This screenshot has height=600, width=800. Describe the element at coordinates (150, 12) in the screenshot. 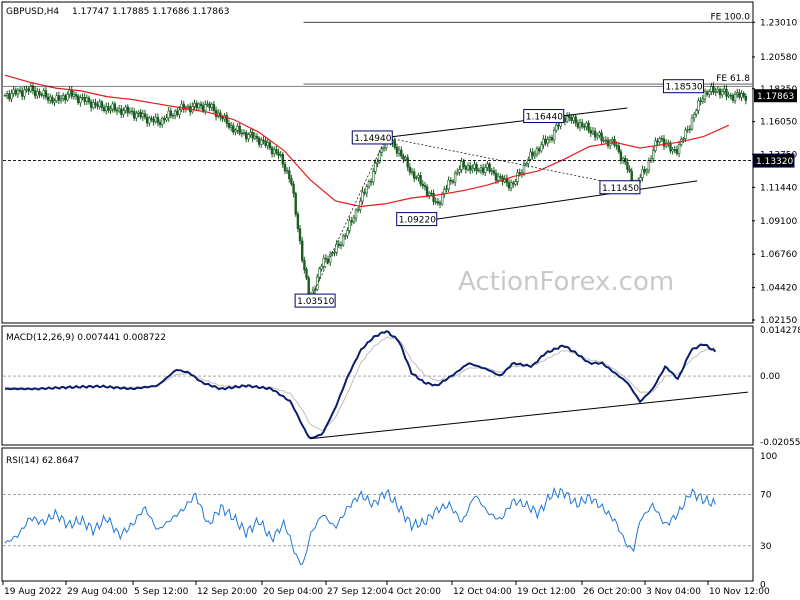

I see `ohlc-readout: 1.17747 1.17885 1.17686 1.17863` at that location.